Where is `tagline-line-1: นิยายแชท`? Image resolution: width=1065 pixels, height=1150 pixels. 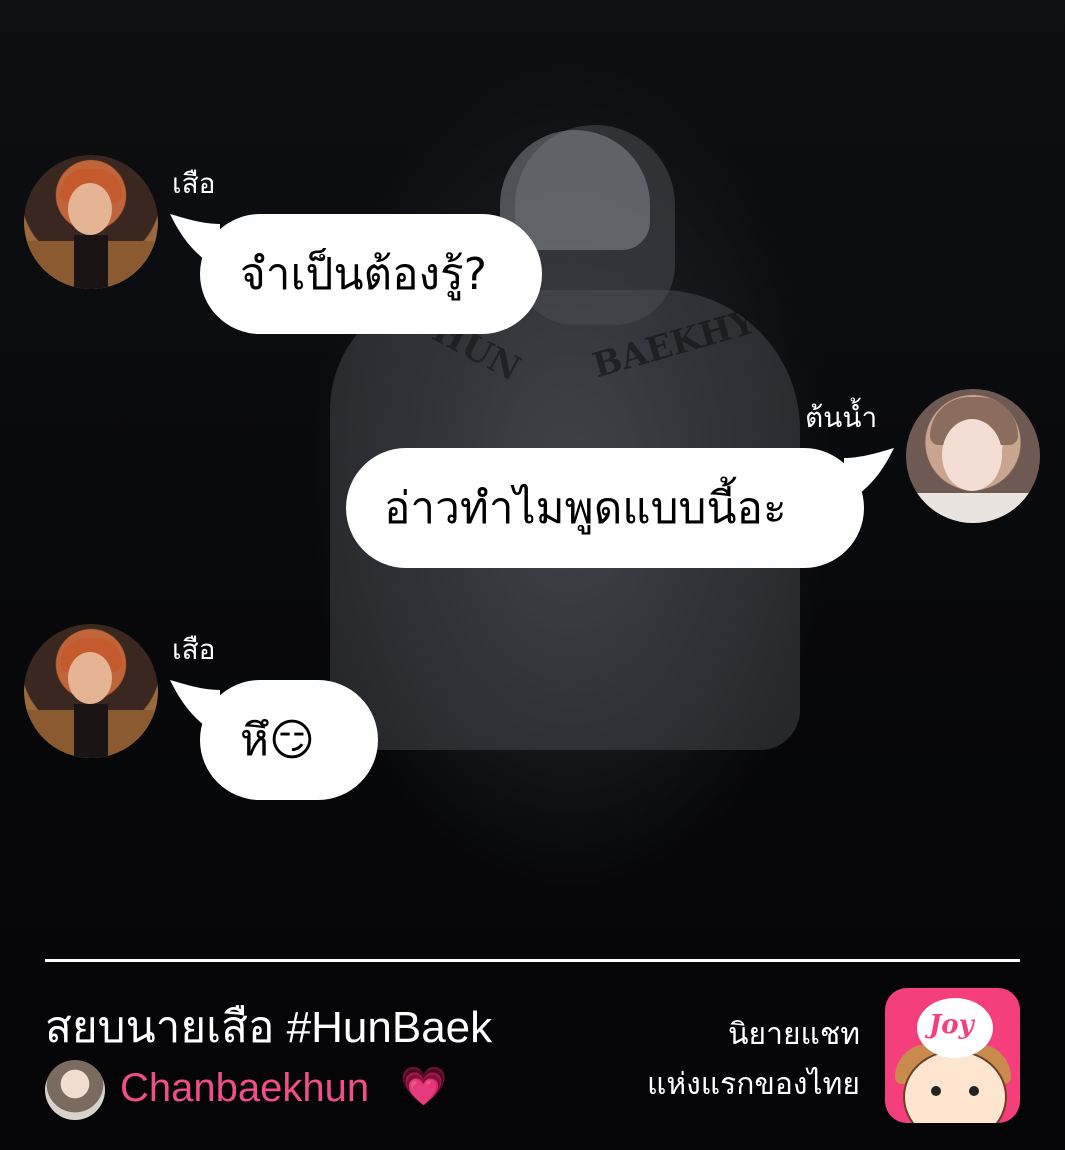
tagline-line-1: นิยายแชท is located at coordinates (794, 1034).